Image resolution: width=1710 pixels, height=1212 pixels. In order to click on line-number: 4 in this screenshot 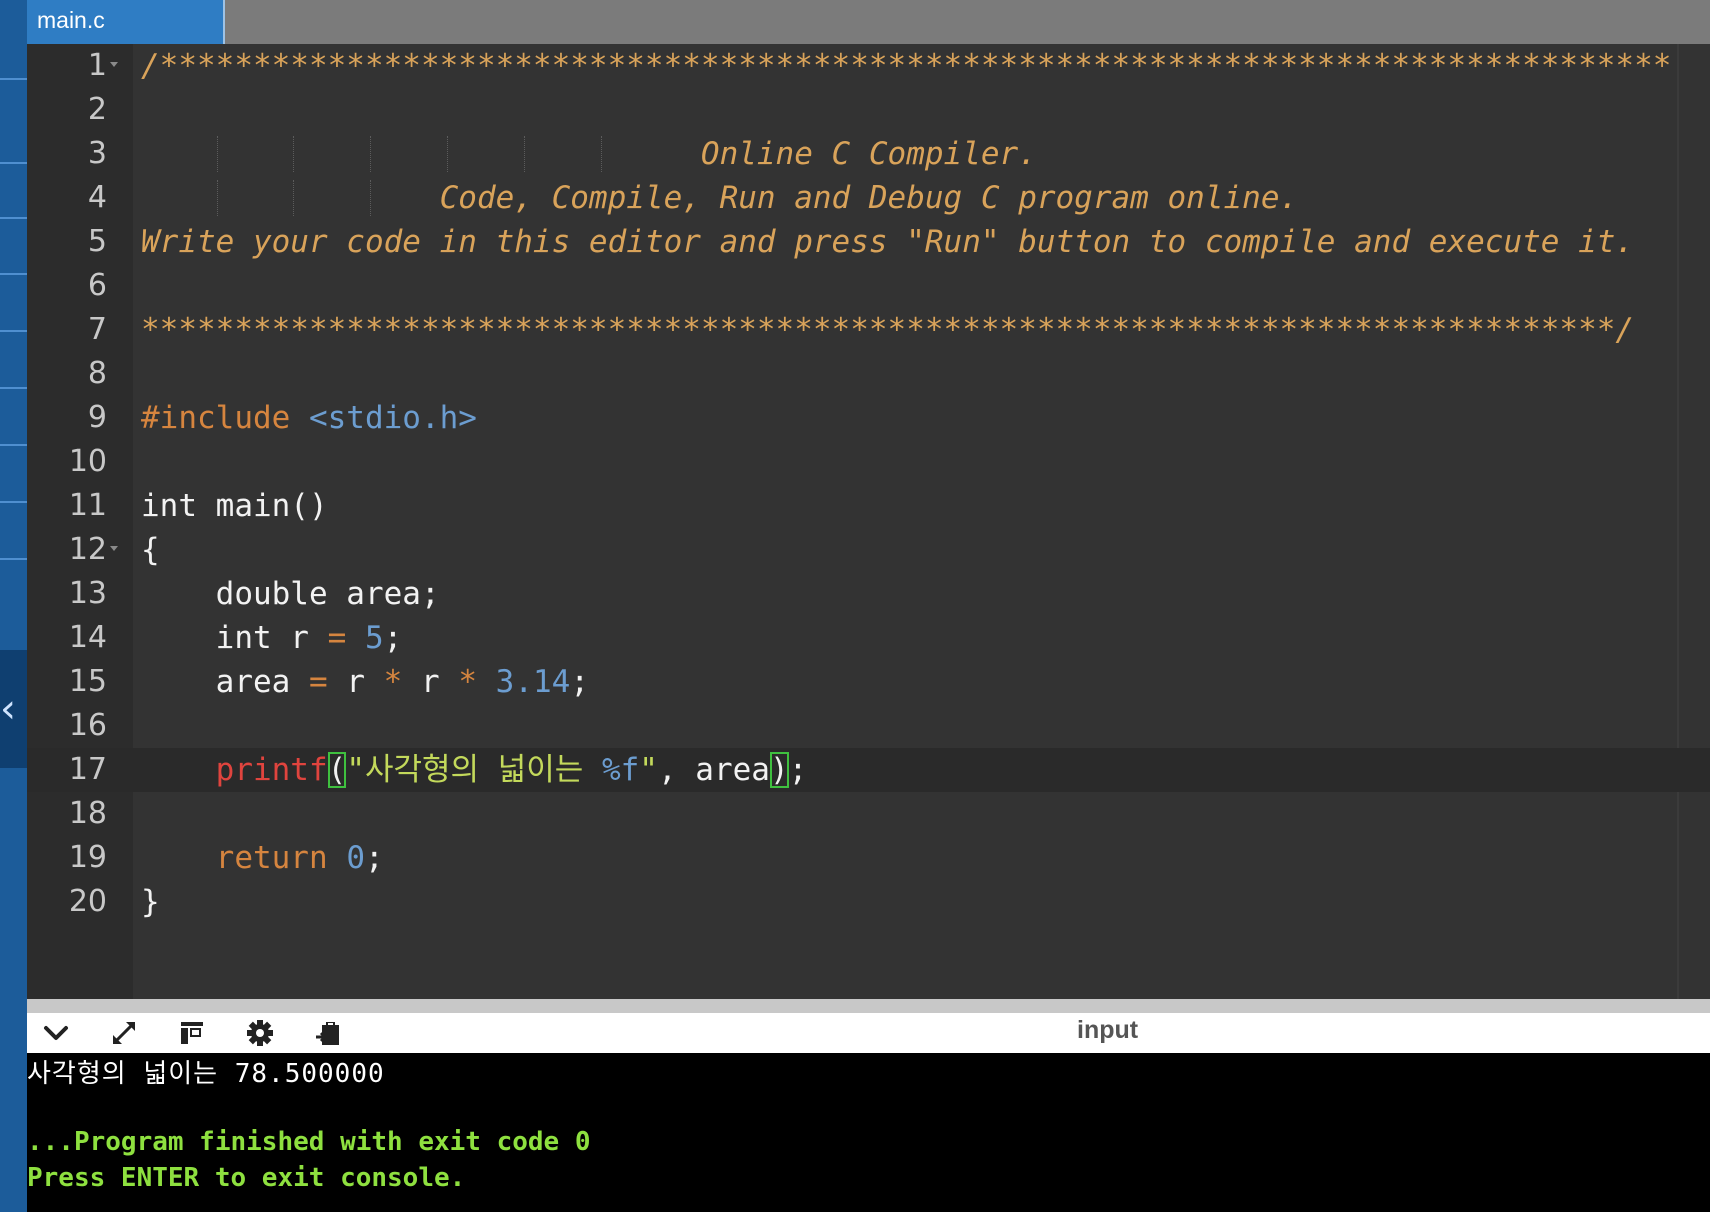, I will do `click(97, 197)`.